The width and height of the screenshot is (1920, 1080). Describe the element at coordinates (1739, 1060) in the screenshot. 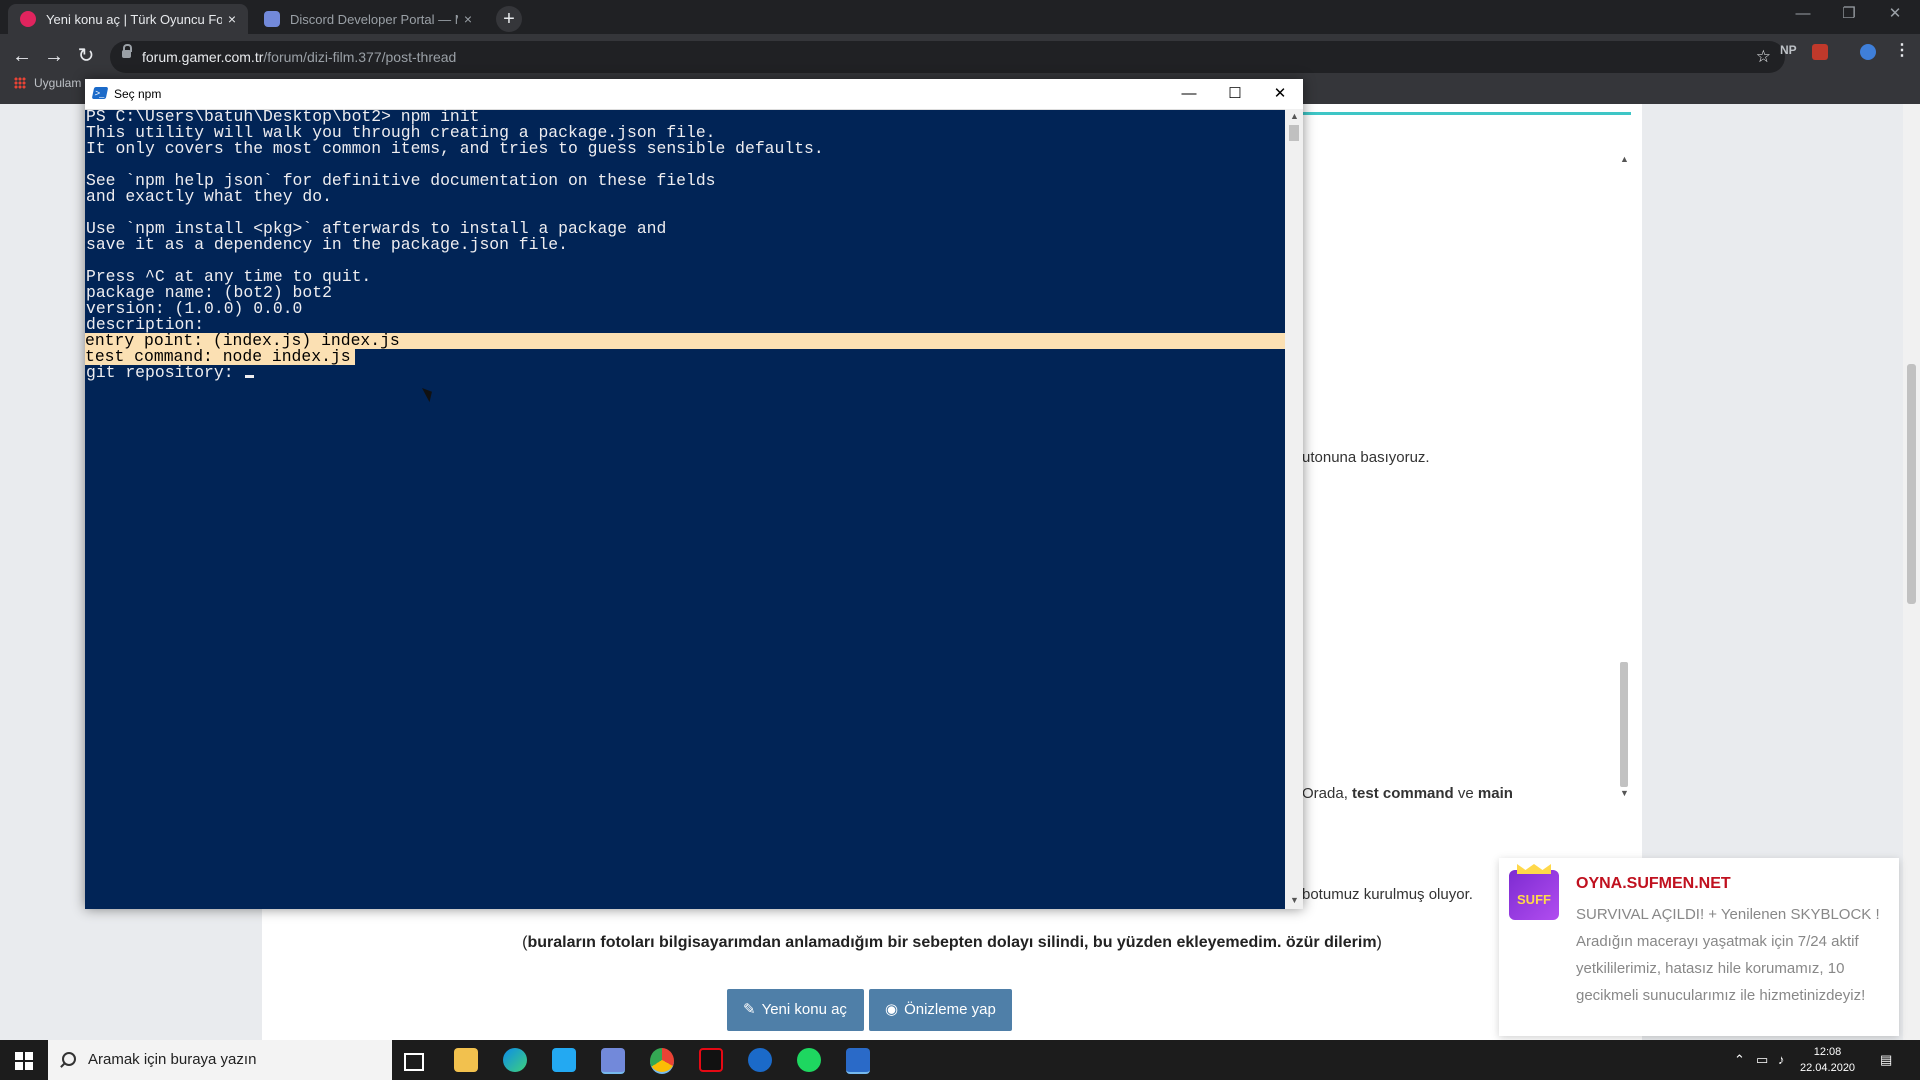

I see `tray-chevron-icon: ⌃` at that location.